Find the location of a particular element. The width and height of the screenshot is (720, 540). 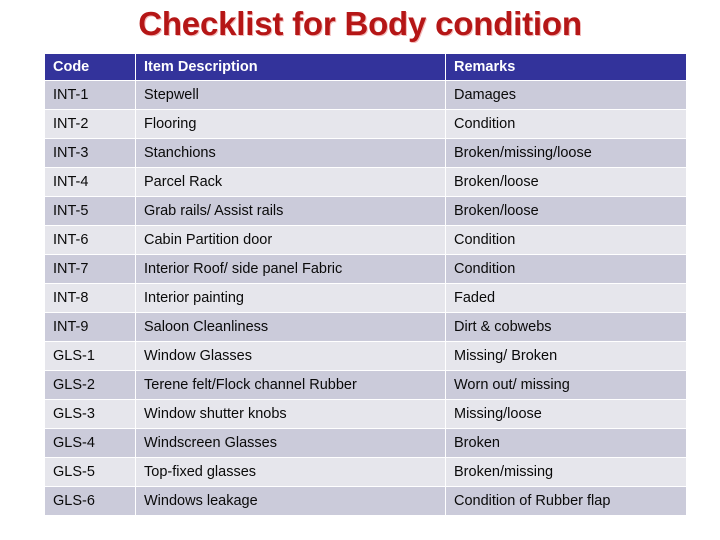

table-header: Code Item Description Remarks is located at coordinates (365, 67).